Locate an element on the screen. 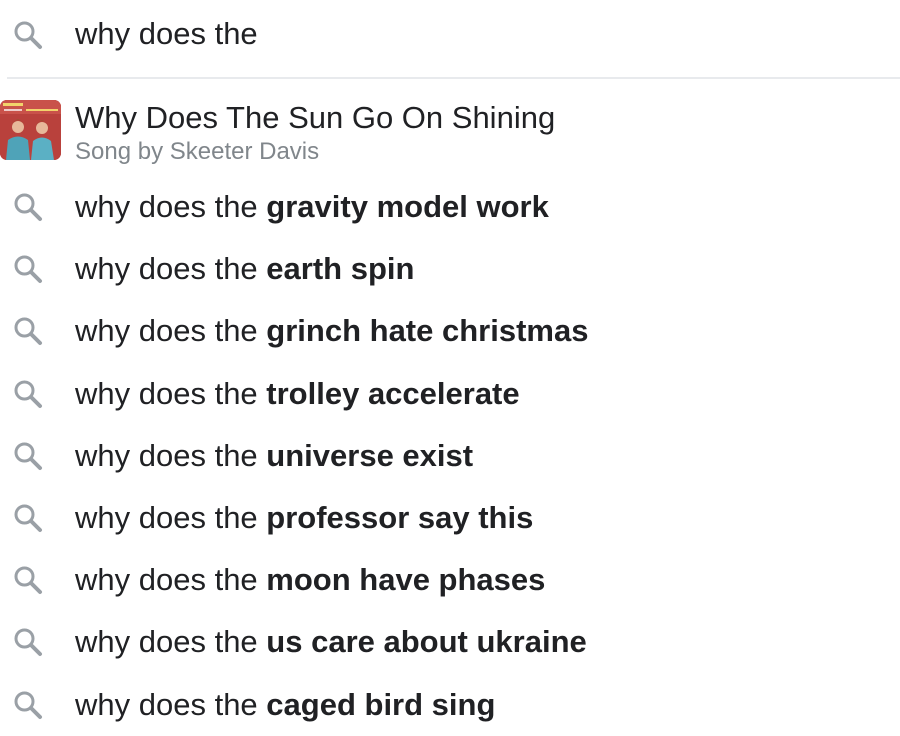 This screenshot has height=736, width=900. suggestion-text: why does the professor say this is located at coordinates (304, 518).